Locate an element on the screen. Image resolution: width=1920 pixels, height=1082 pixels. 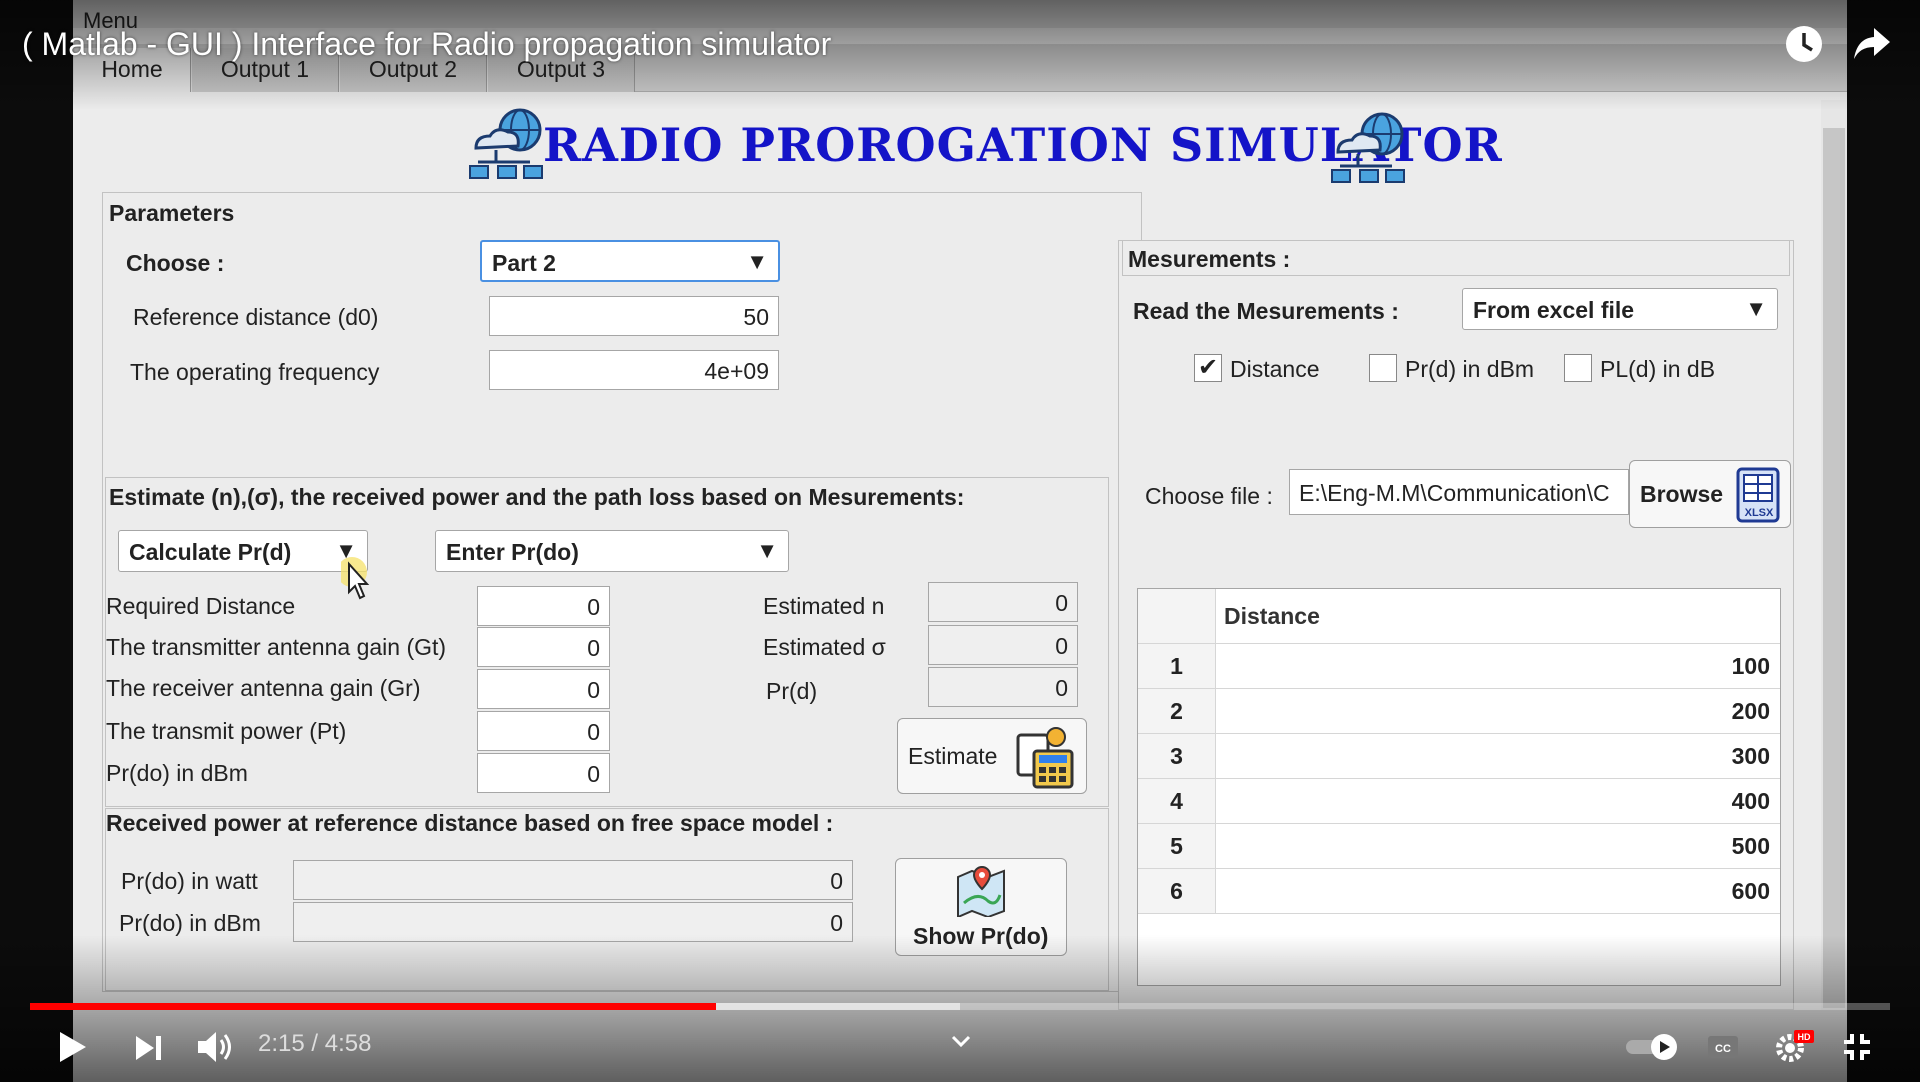
choose-label: Choose : is located at coordinates (175, 263).